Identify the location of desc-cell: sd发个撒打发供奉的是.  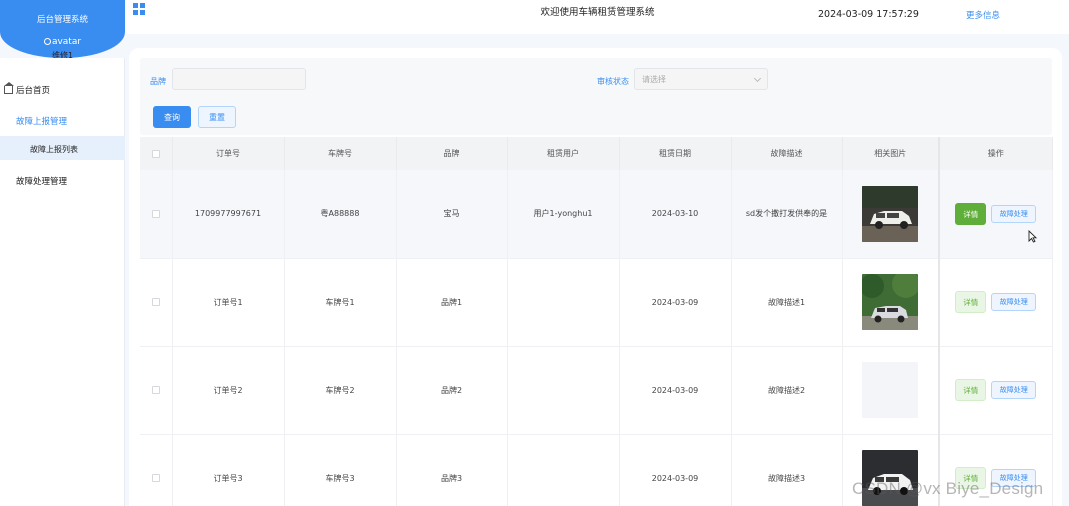
(787, 214).